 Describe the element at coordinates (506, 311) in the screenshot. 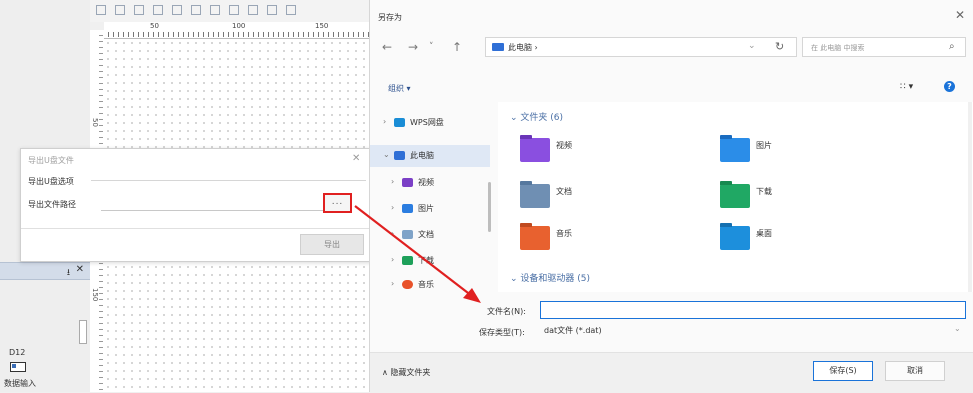

I see `filename-label: 文件名(N):` at that location.